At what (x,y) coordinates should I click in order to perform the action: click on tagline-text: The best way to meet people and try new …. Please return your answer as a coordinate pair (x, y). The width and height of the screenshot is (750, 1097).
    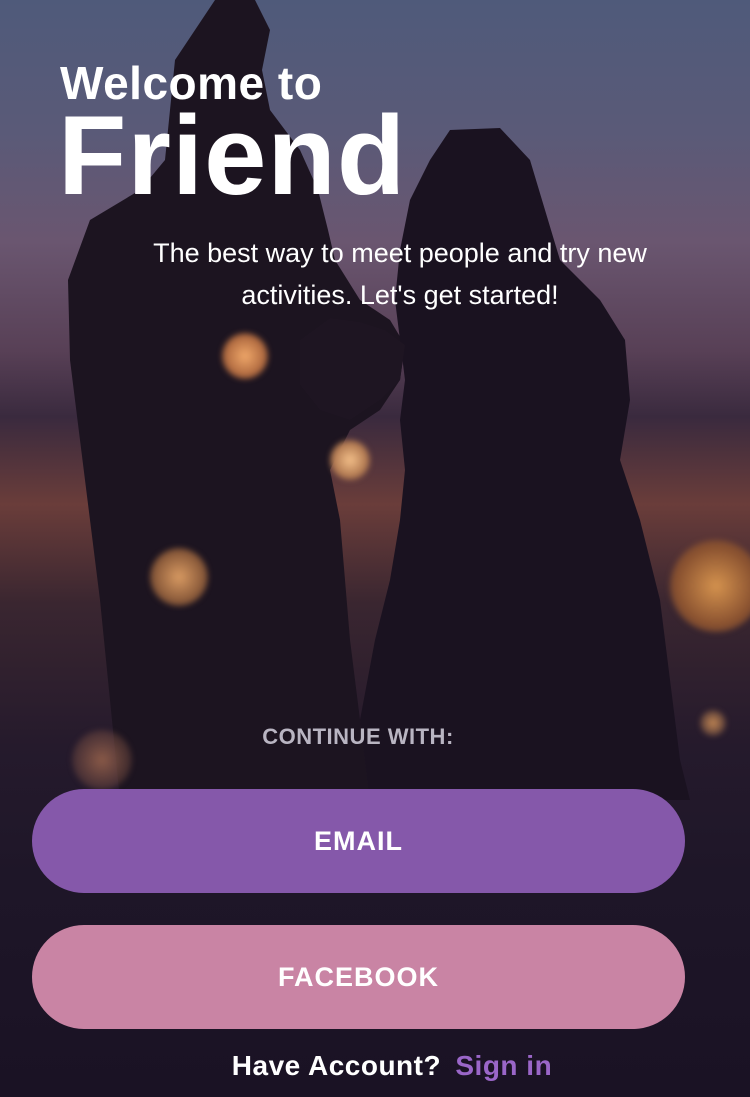
    Looking at the image, I should click on (400, 274).